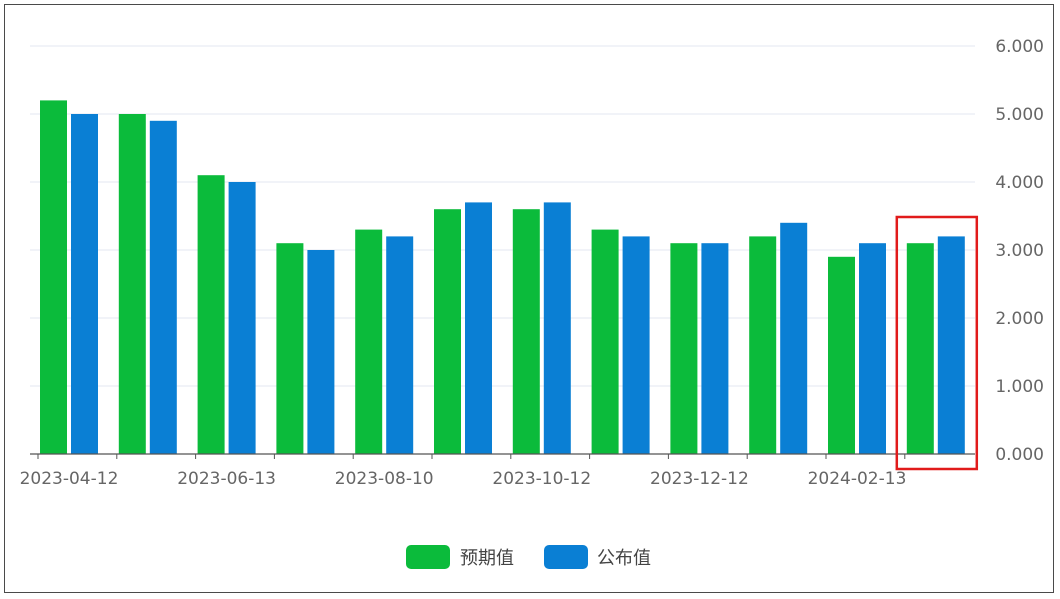  I want to click on legend-swatch-published, so click(566, 557).